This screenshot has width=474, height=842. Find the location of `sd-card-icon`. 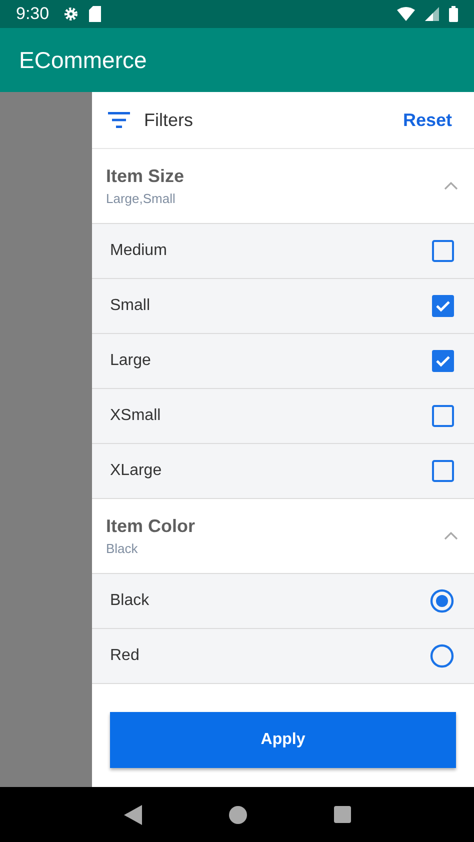

sd-card-icon is located at coordinates (95, 14).